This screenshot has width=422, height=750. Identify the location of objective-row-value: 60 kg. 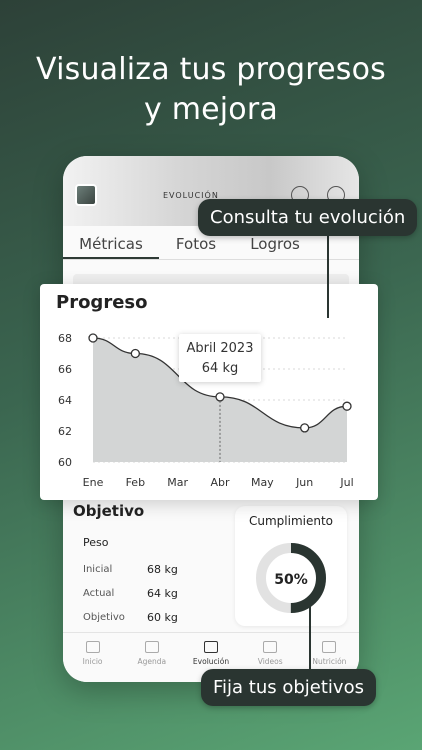
(162, 617).